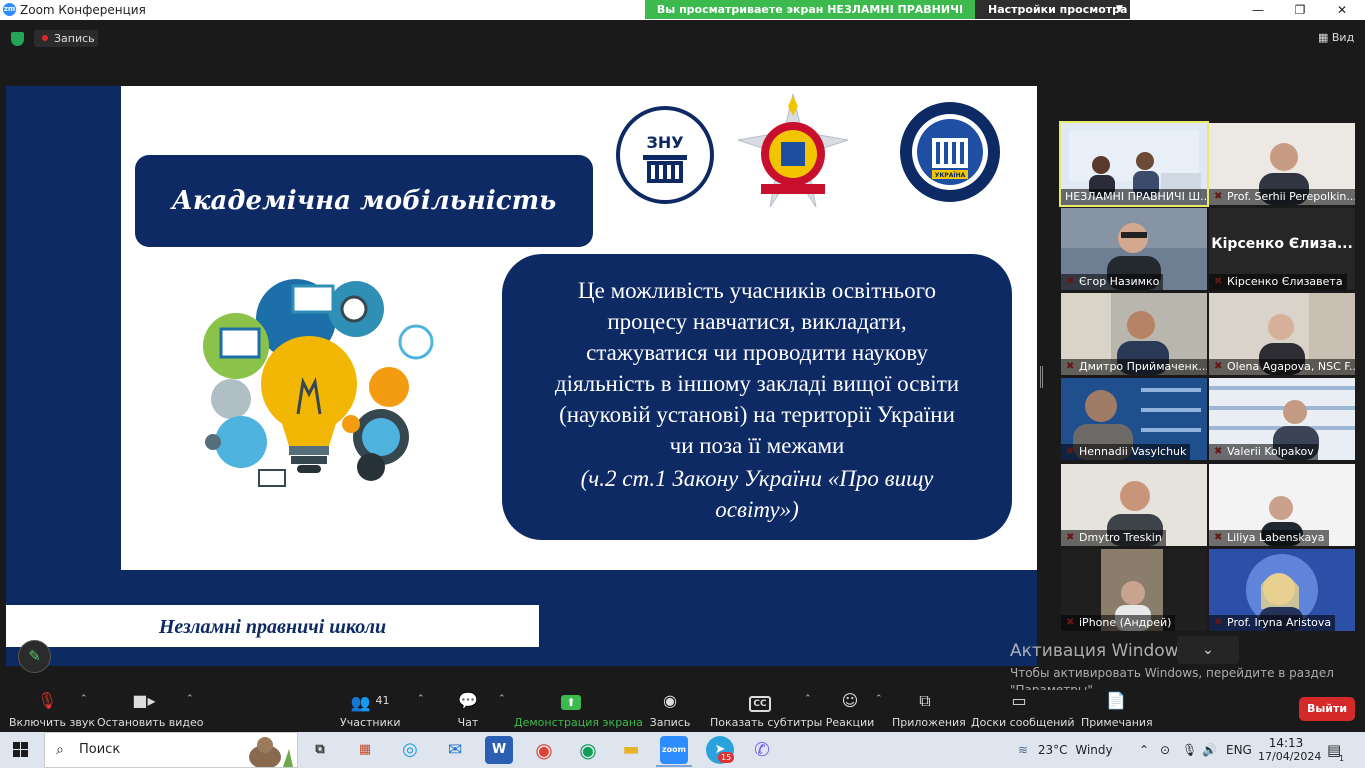 The width and height of the screenshot is (1365, 768). I want to click on apps-label: Приложения, so click(929, 722).